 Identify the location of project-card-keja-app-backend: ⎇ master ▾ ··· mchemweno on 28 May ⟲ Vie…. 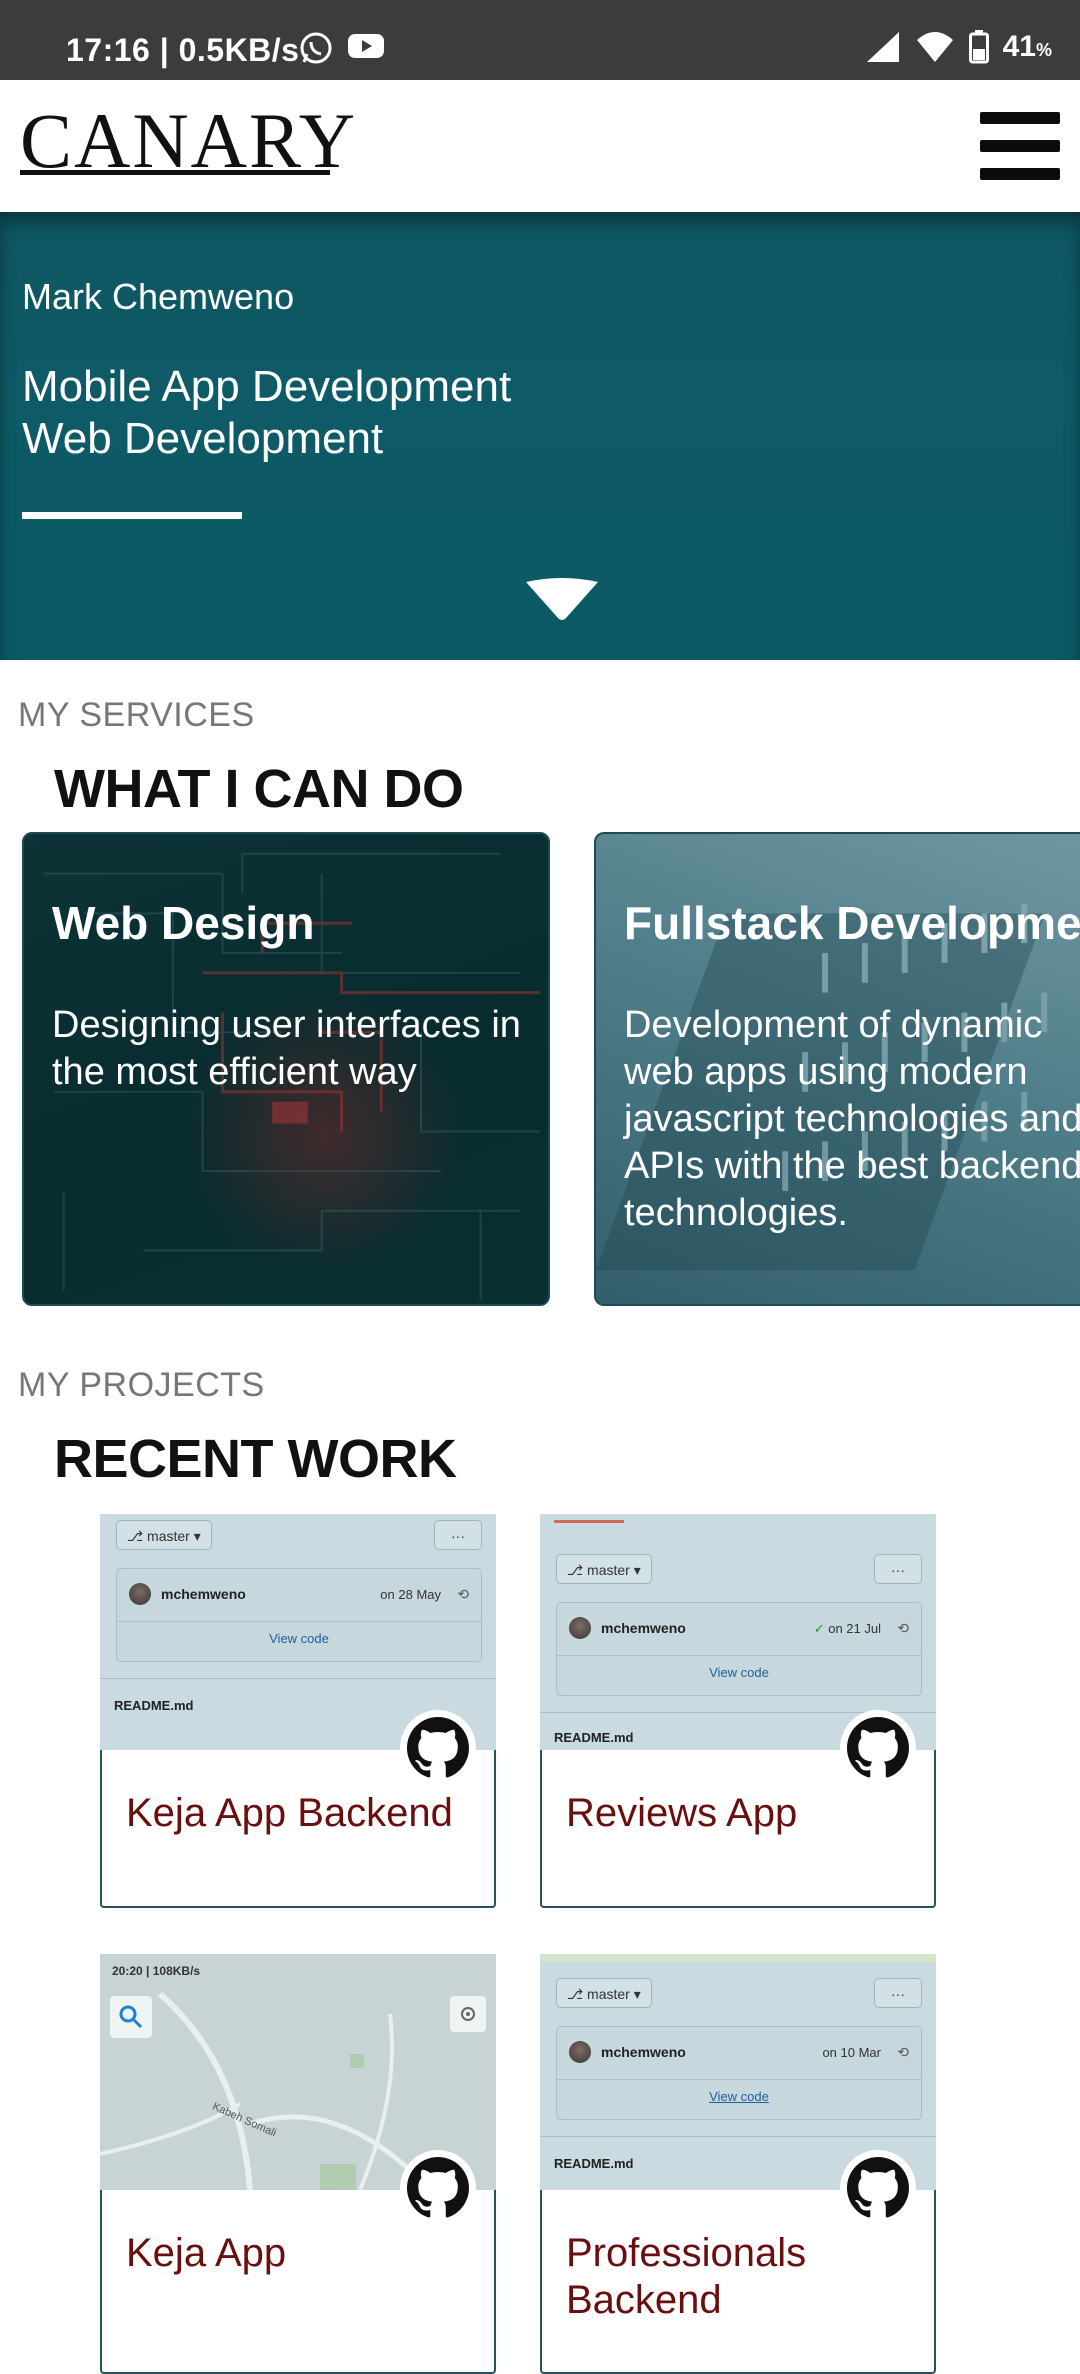
(298, 1711).